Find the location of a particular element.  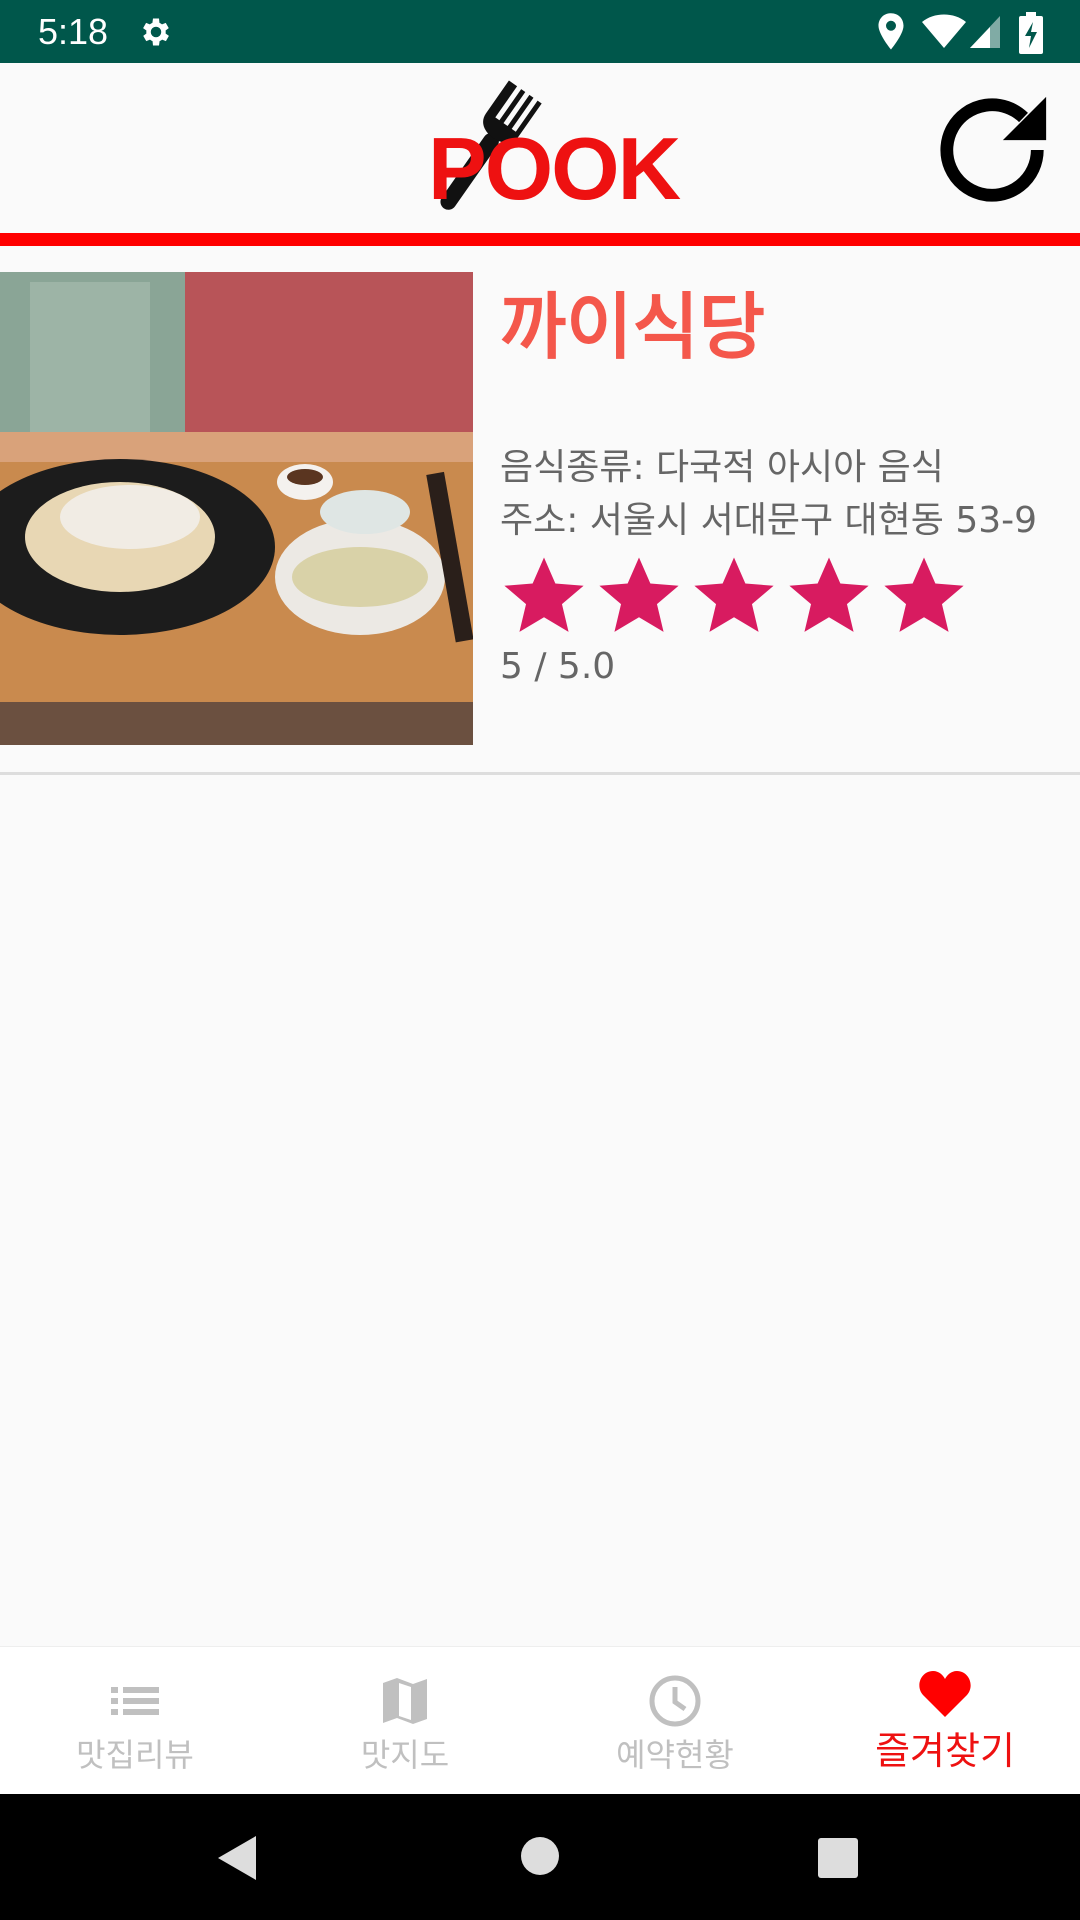

bottom-navigation: 맛집리뷰 맛지도 예약현황 즐겨찾기 is located at coordinates (540, 1720).